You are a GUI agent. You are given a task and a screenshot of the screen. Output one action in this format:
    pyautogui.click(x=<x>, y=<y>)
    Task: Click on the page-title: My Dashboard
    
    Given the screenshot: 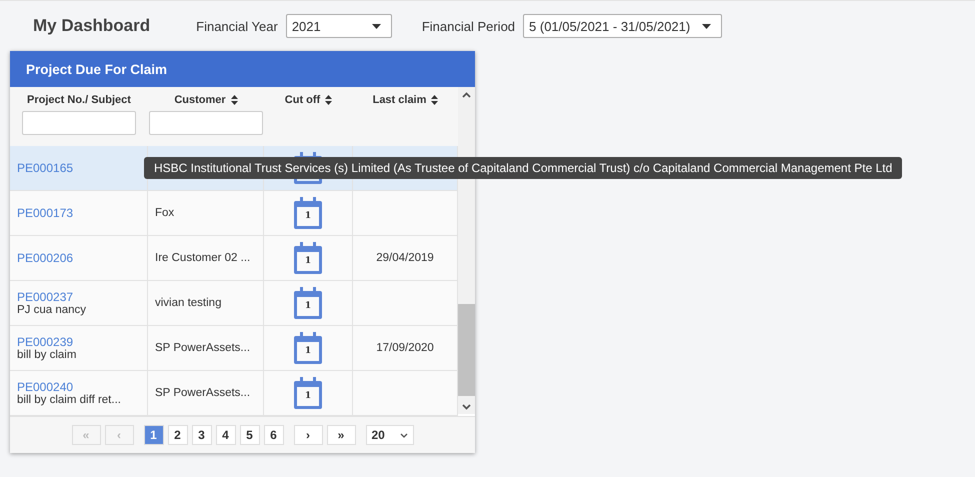 What is the action you would take?
    pyautogui.click(x=91, y=26)
    